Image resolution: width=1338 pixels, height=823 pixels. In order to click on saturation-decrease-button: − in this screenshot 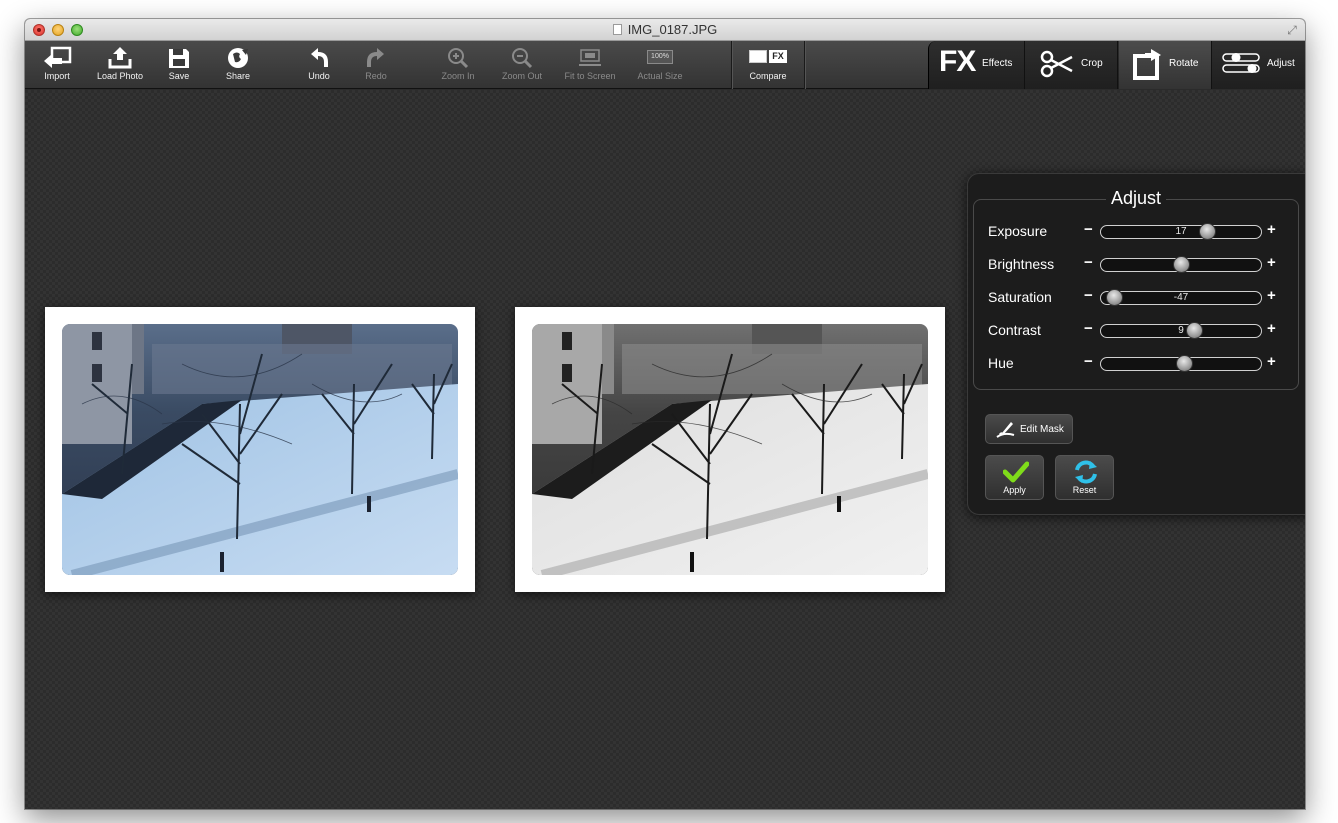, I will do `click(1088, 295)`.